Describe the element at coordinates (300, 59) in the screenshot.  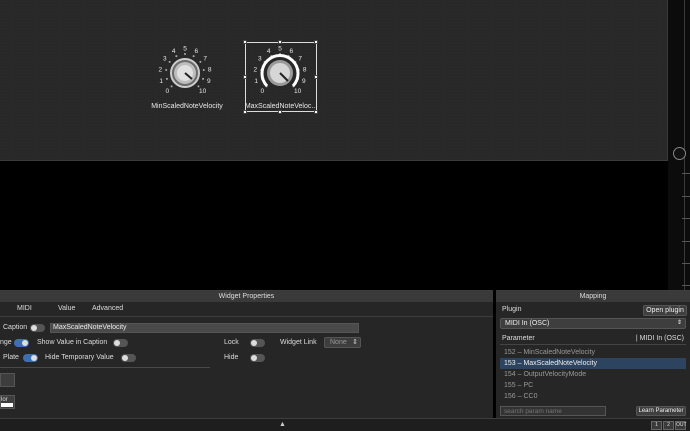
I see `knob-scale-label: 7` at that location.